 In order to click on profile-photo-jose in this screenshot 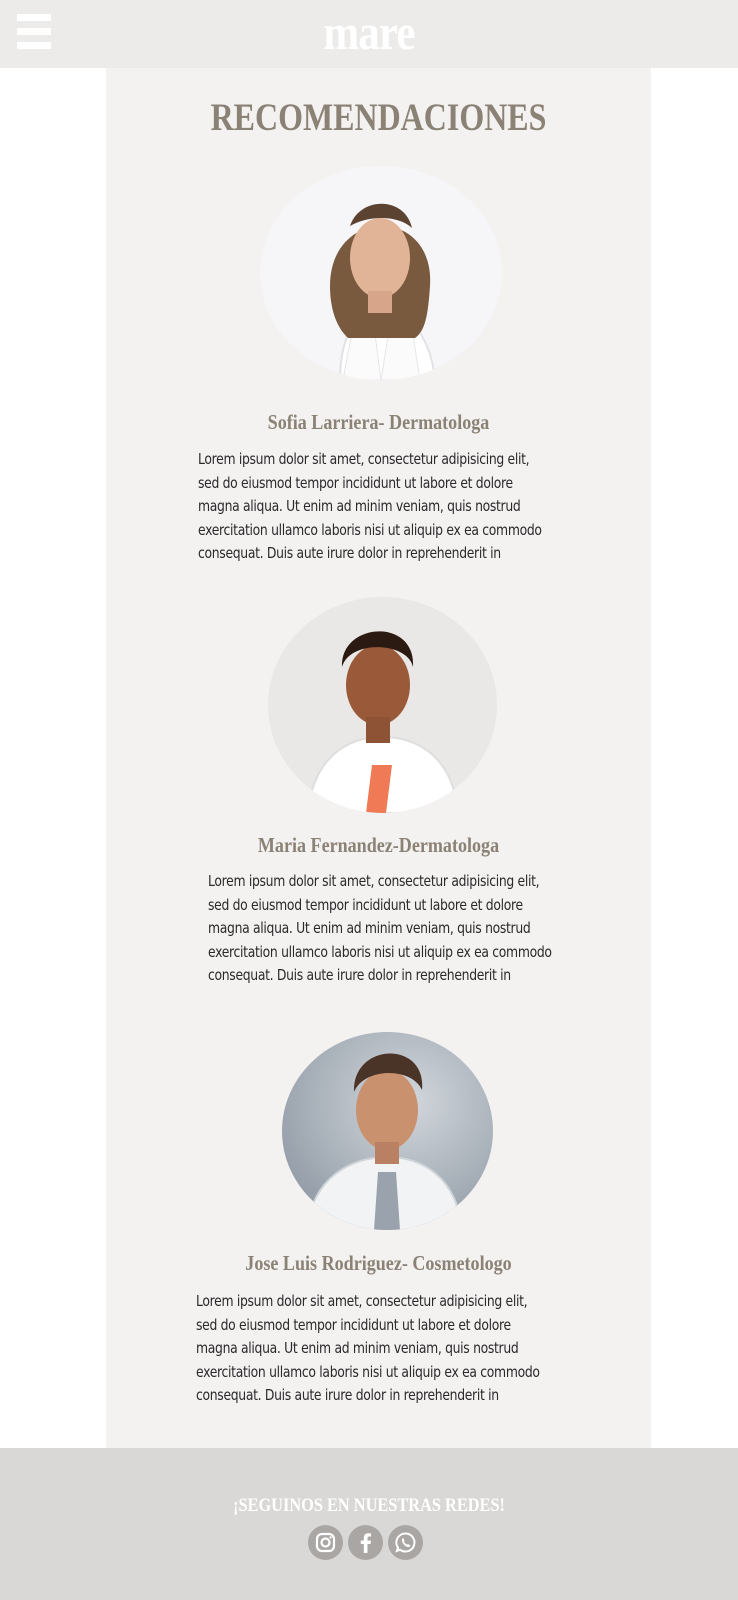, I will do `click(387, 1131)`.